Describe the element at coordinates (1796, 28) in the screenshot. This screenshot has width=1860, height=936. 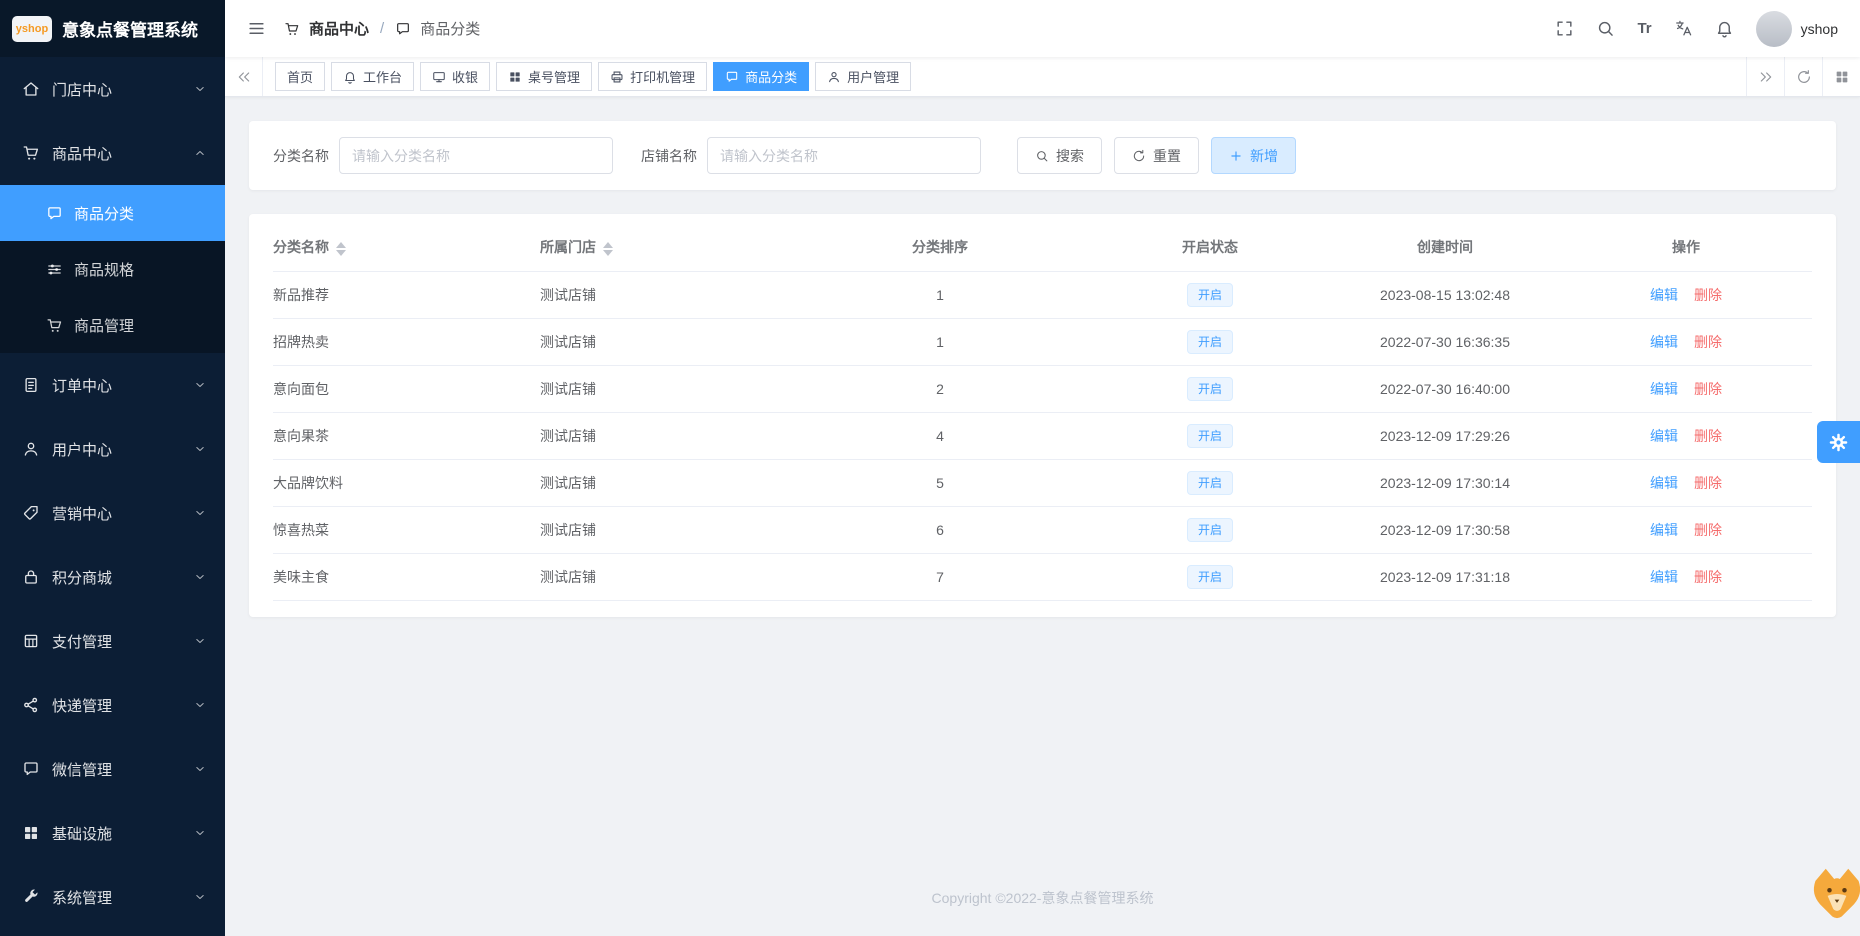
I see `user-menu: yshop` at that location.